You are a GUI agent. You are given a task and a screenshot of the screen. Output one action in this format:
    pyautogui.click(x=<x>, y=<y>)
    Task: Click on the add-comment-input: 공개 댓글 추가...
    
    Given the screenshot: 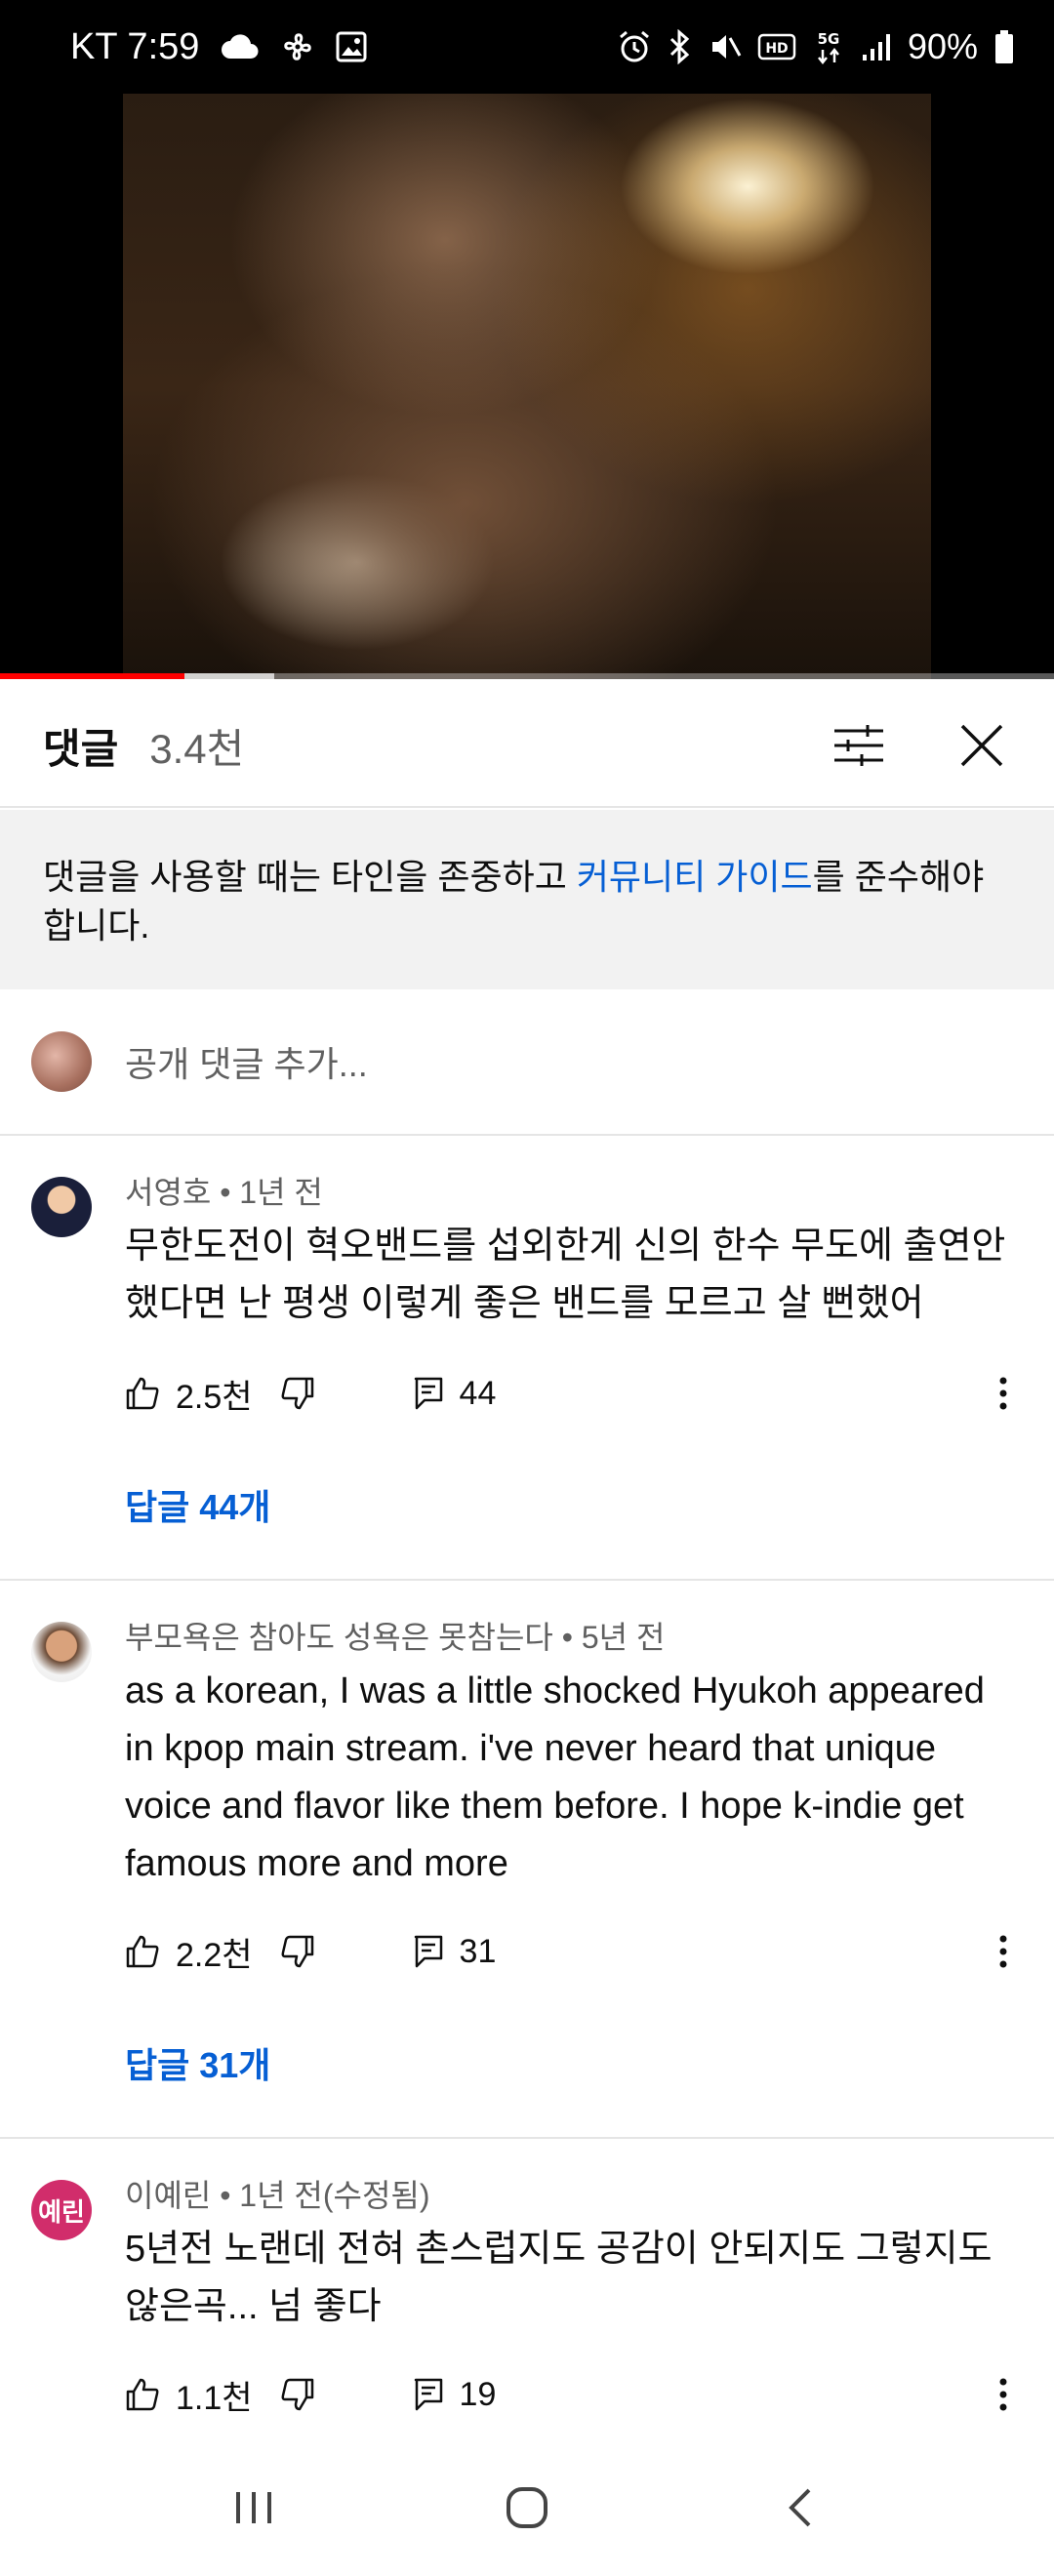 What is the action you would take?
    pyautogui.click(x=247, y=1061)
    